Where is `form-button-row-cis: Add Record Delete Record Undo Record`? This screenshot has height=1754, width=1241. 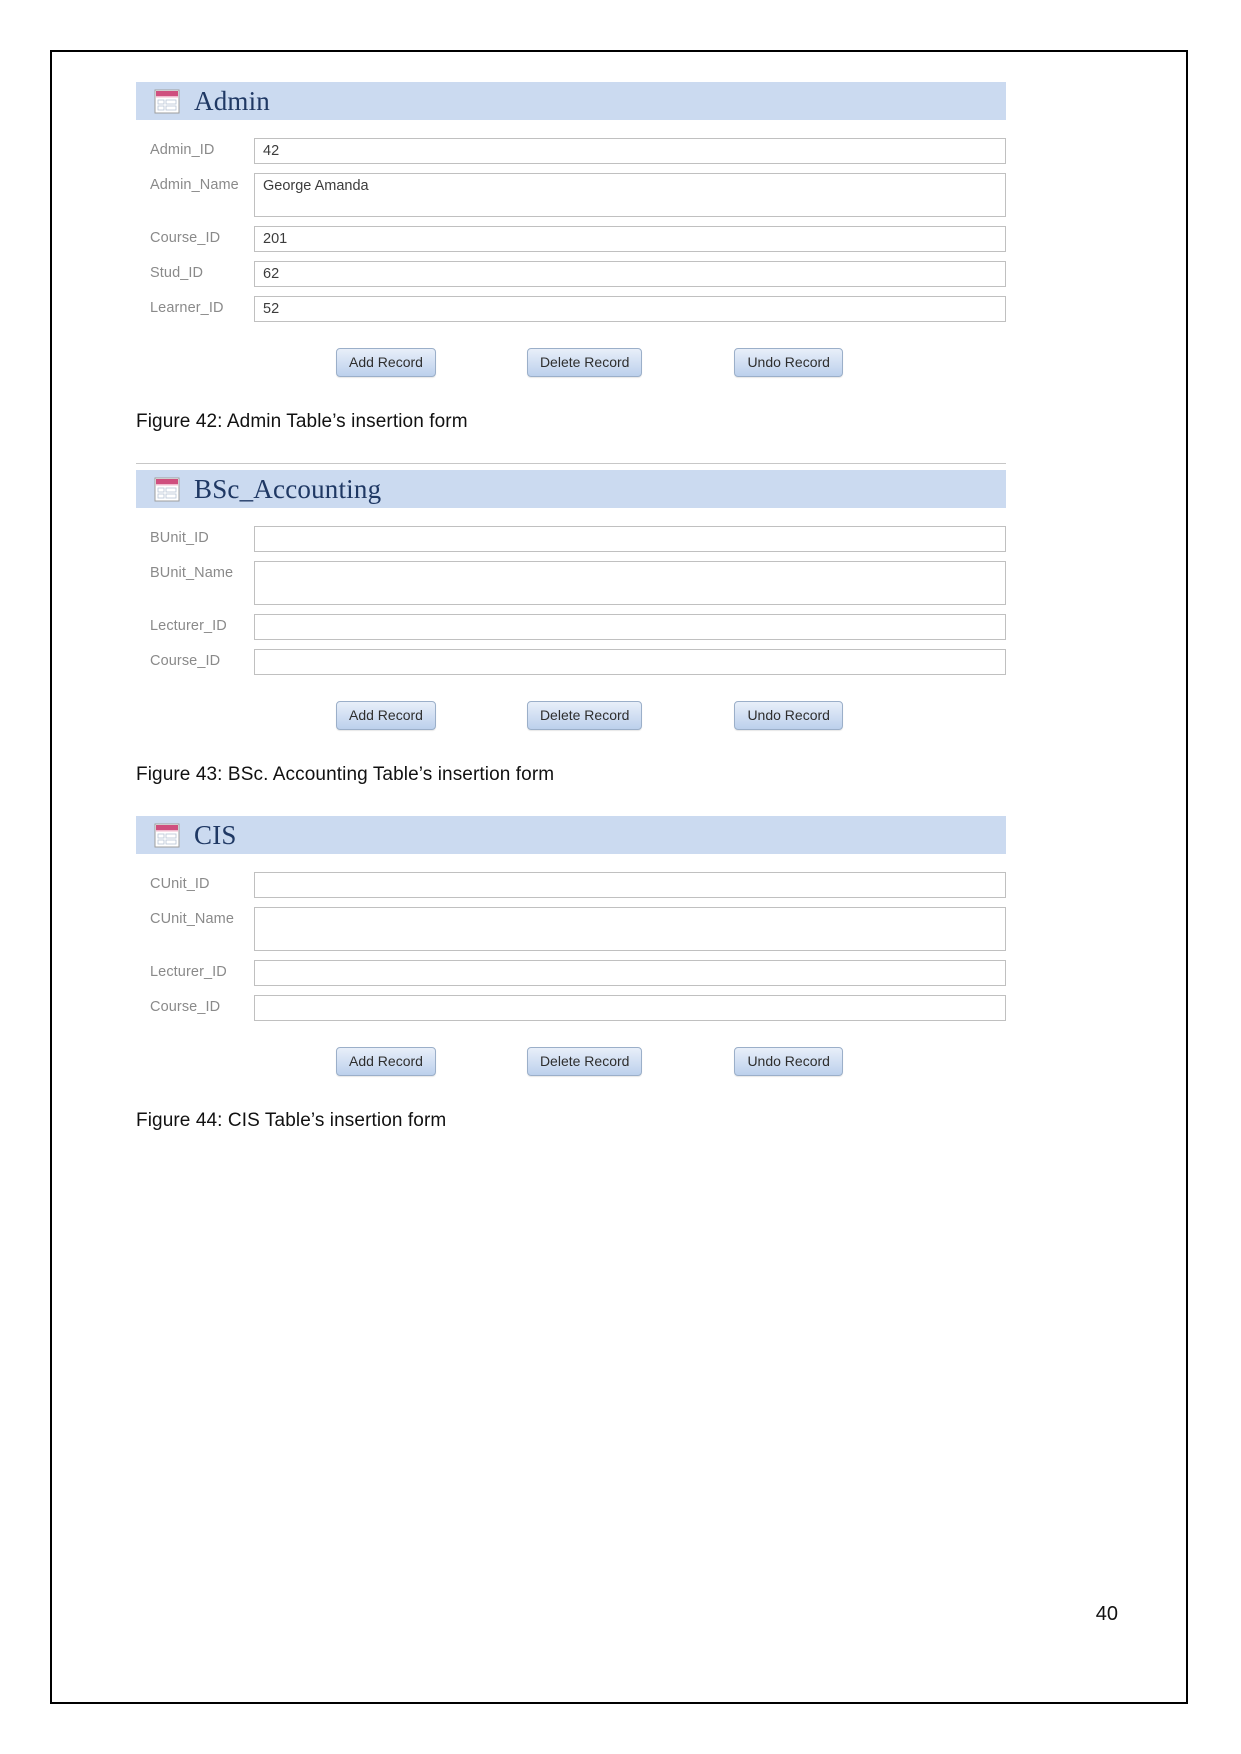
form-button-row-cis: Add Record Delete Record Undo Record is located at coordinates (571, 1061).